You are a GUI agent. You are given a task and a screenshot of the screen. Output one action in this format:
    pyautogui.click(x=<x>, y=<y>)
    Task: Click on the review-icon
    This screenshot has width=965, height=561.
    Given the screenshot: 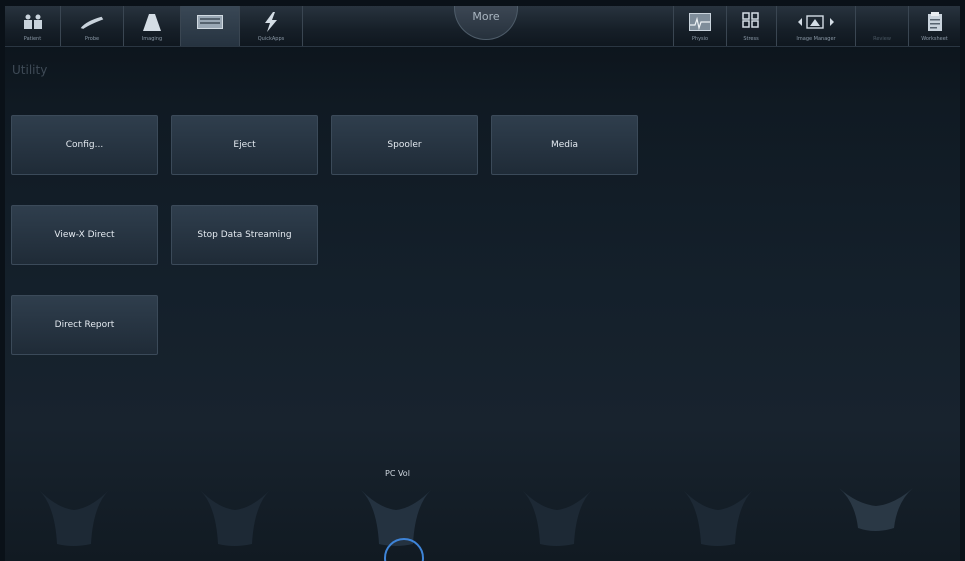 What is the action you would take?
    pyautogui.click(x=882, y=22)
    